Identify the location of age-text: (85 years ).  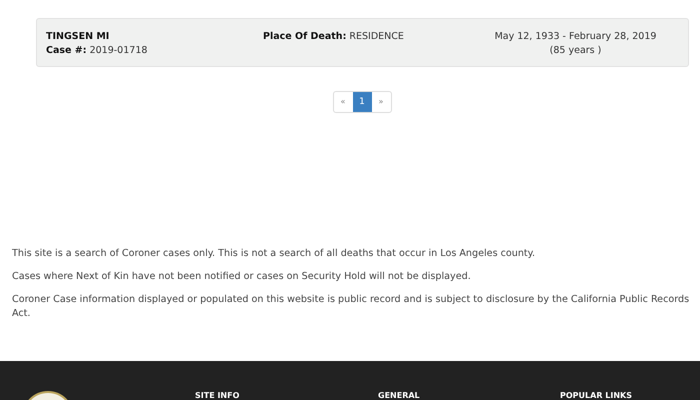
(575, 51).